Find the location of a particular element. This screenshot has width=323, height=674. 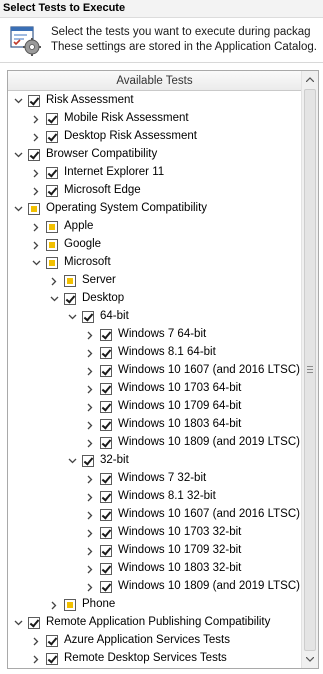

tree-row-win81-32: Windows 8.1 32-bit is located at coordinates (154, 497).